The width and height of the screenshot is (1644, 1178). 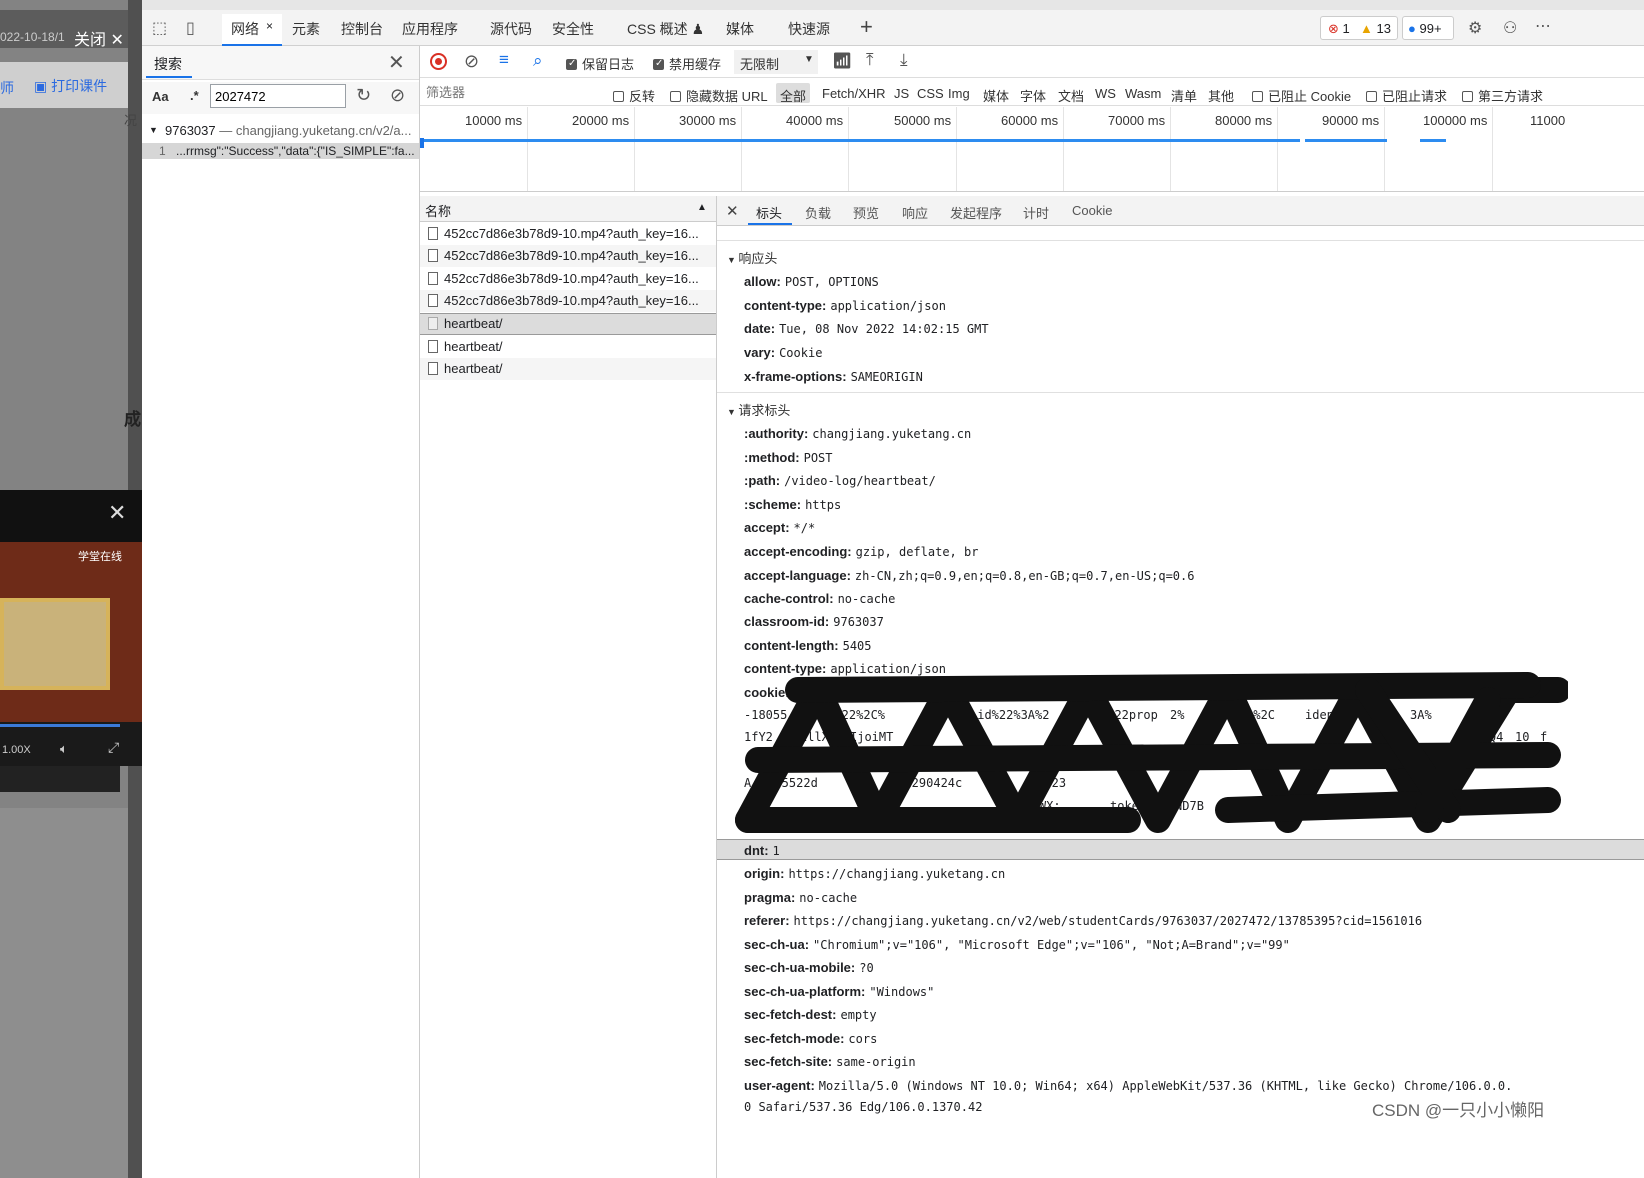 What do you see at coordinates (634, 95) in the screenshot?
I see `invert-checkbox: 反转` at bounding box center [634, 95].